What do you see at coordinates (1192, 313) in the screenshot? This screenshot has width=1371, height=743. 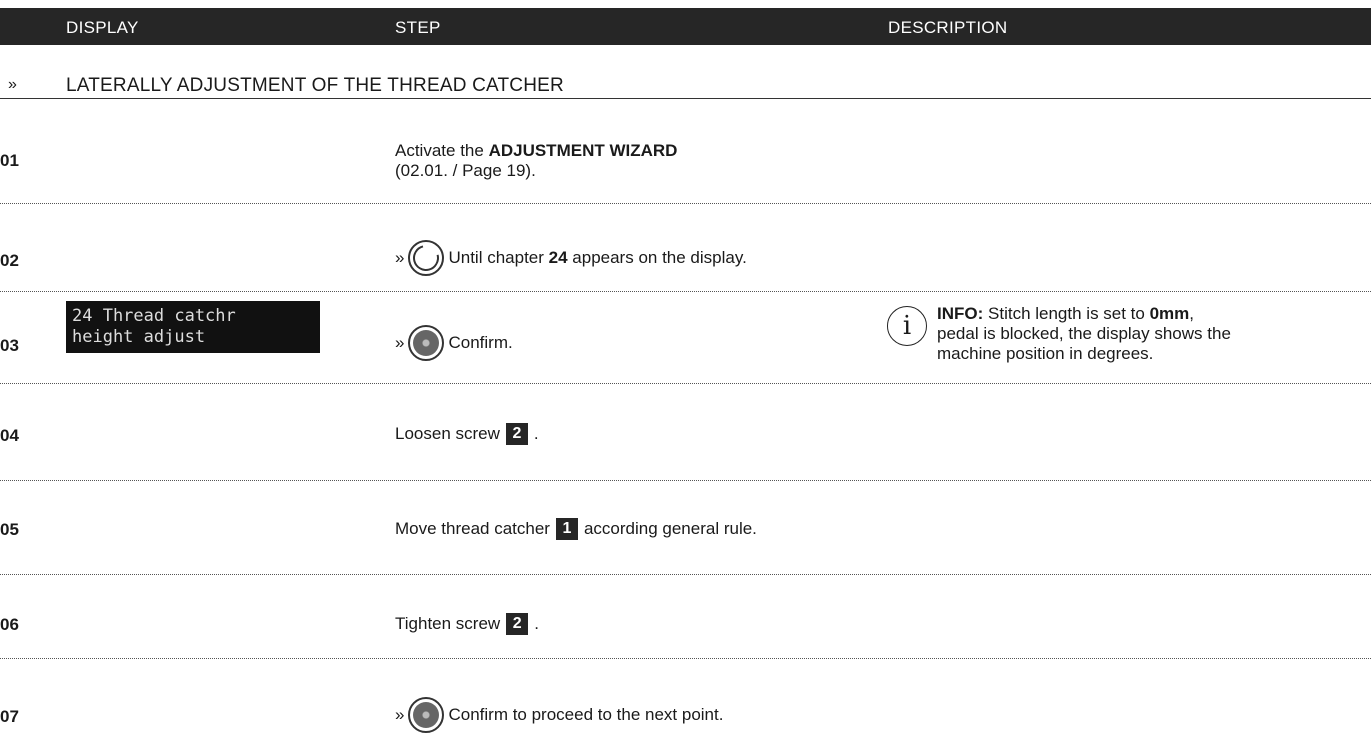 I see `info-text-b: ,` at bounding box center [1192, 313].